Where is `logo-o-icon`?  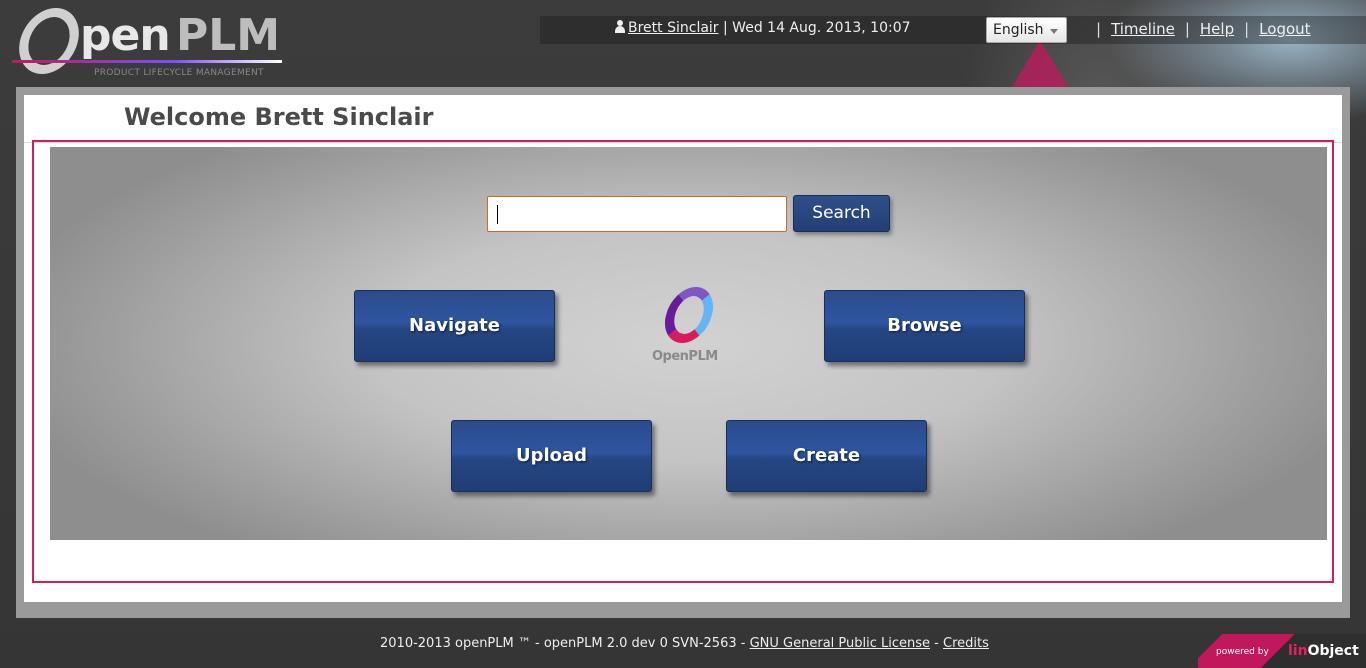
logo-o-icon is located at coordinates (49, 41).